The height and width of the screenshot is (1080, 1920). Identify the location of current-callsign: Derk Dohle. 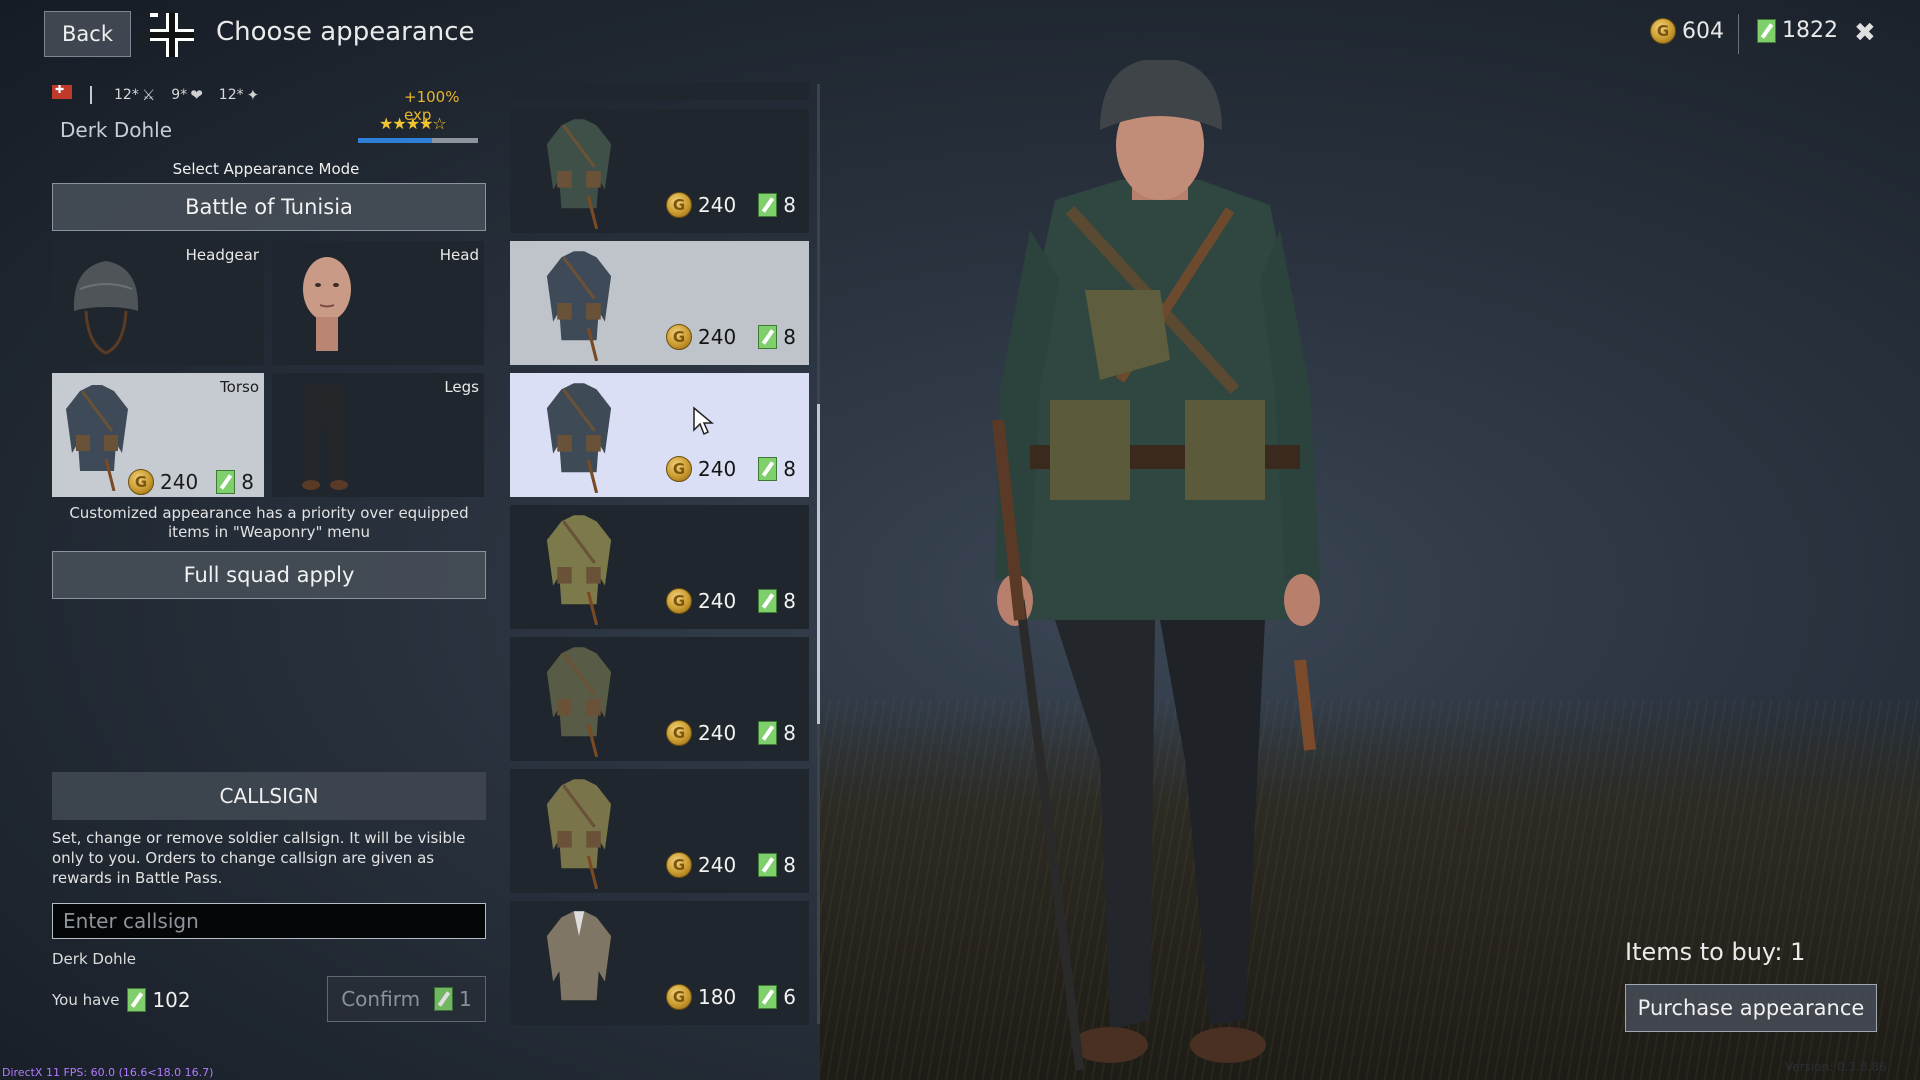
(94, 959).